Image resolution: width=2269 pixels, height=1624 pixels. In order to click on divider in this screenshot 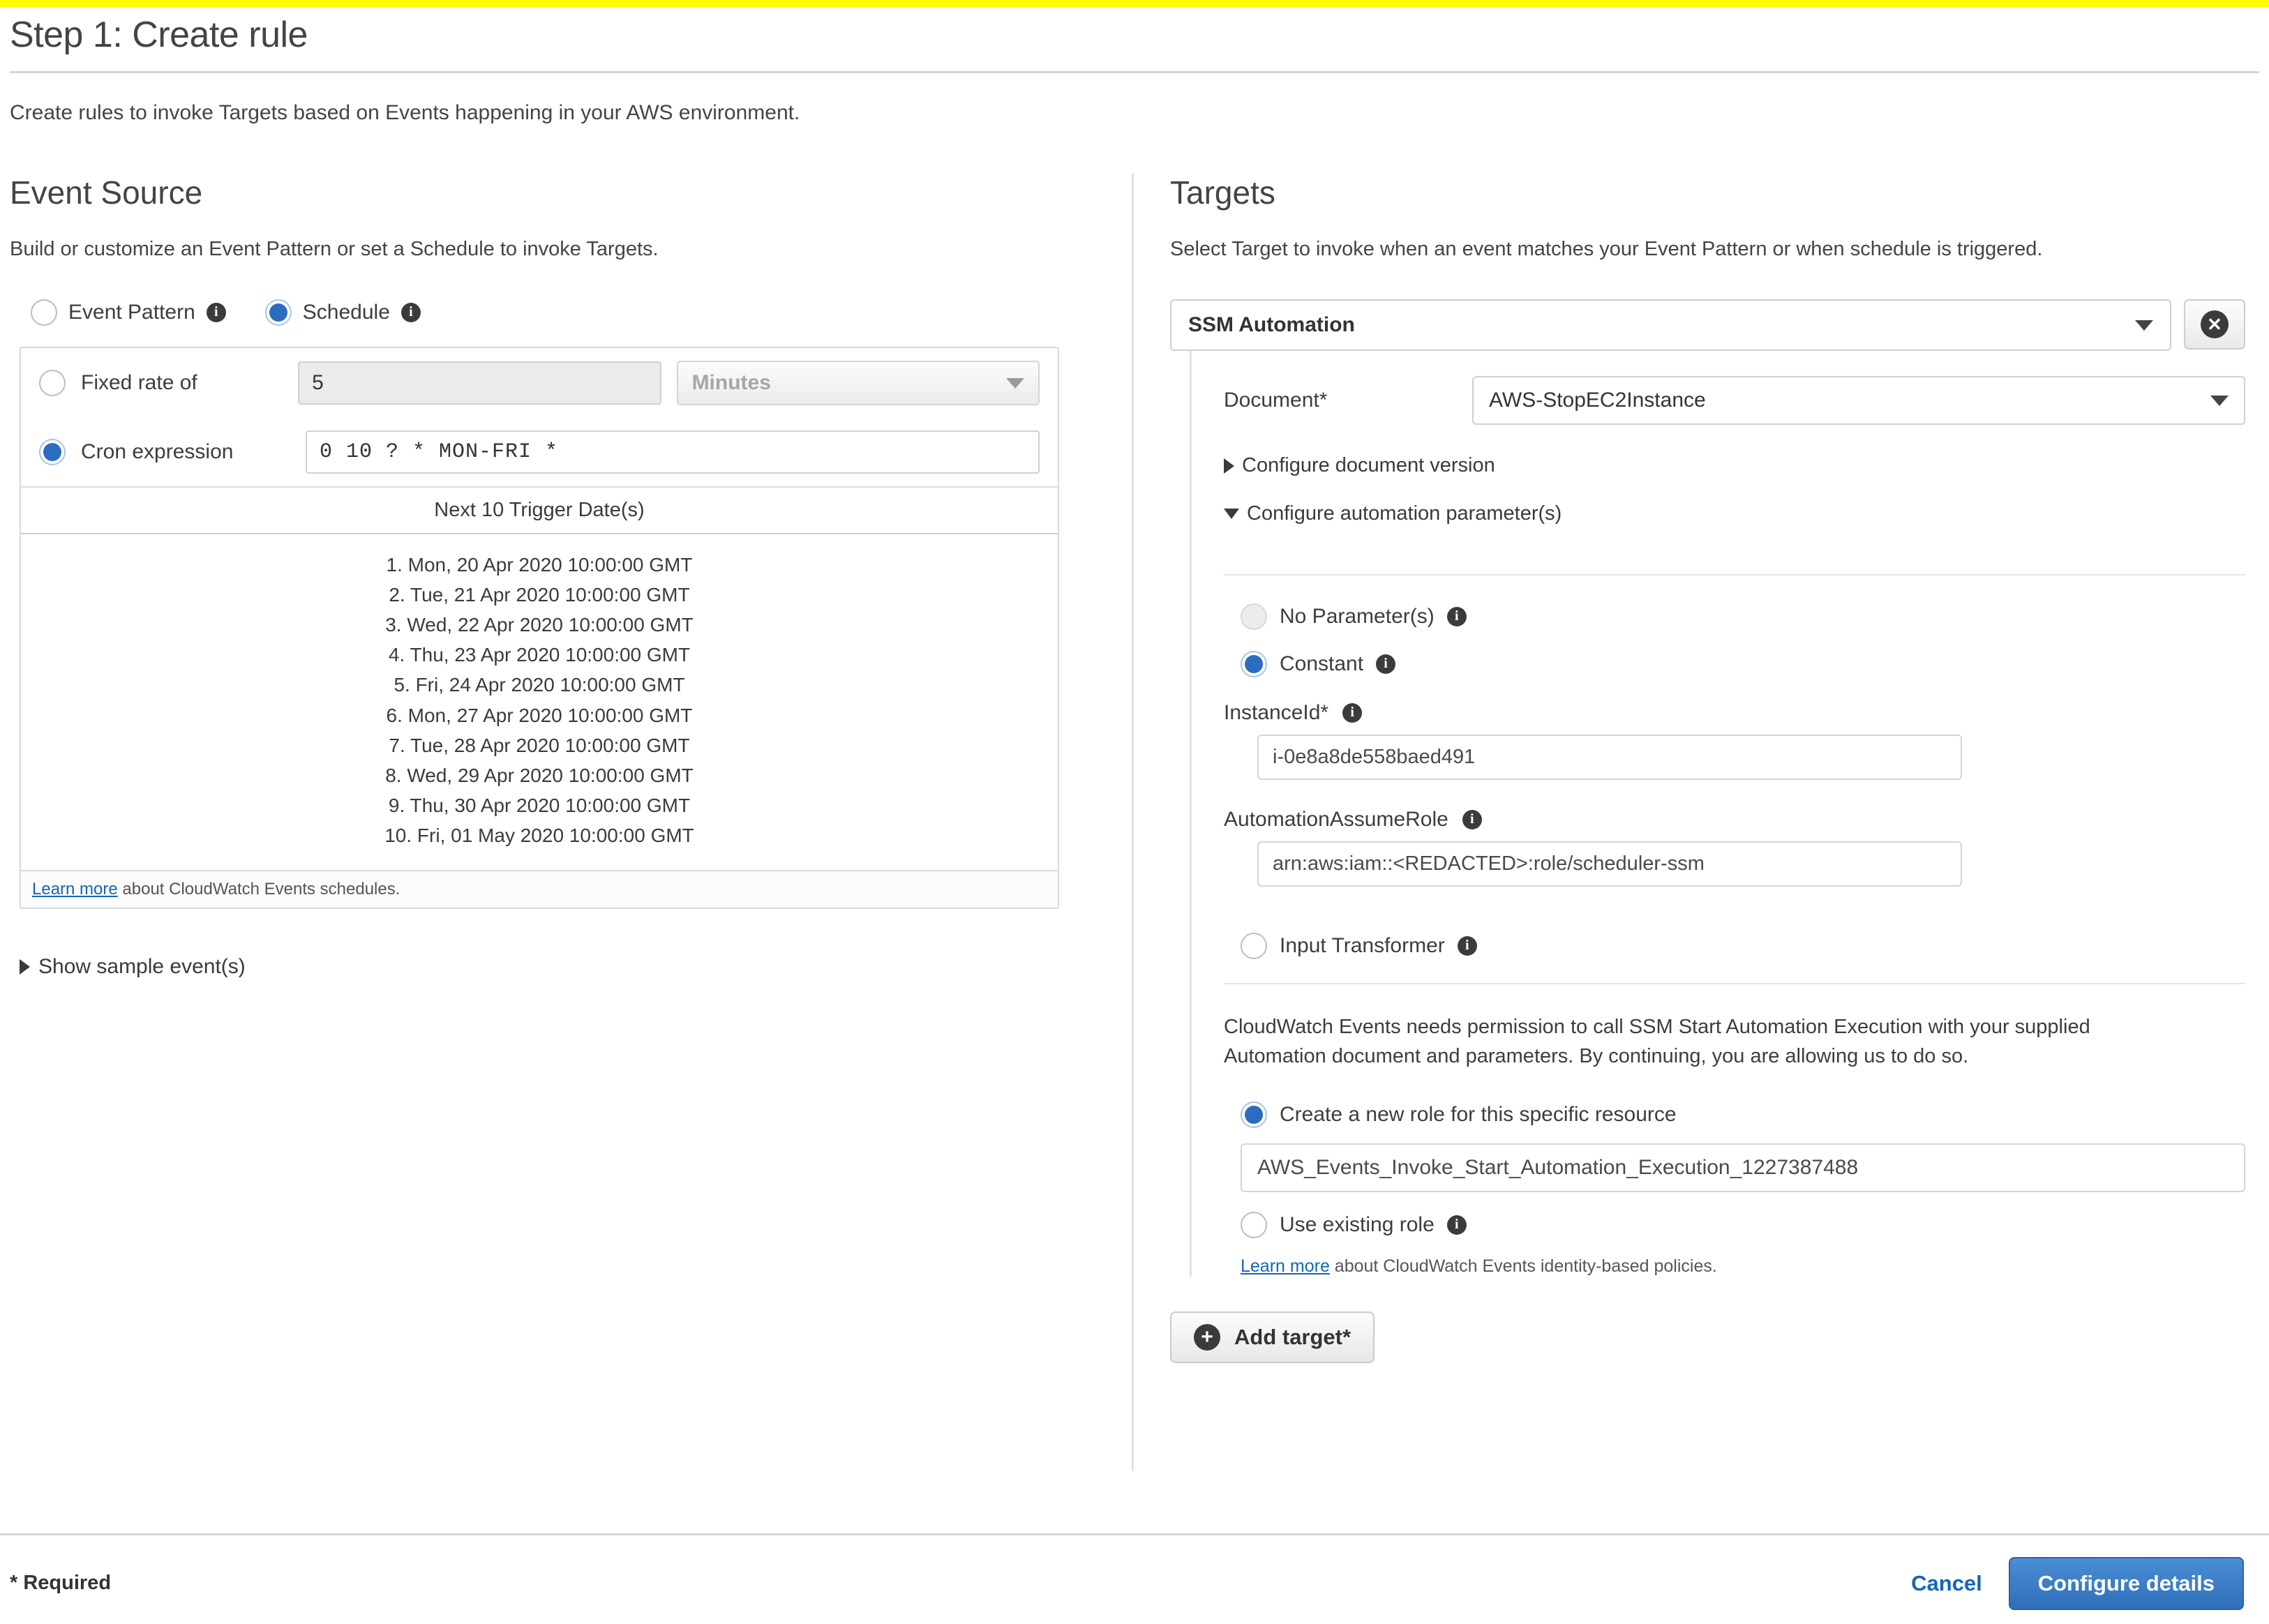, I will do `click(1734, 575)`.